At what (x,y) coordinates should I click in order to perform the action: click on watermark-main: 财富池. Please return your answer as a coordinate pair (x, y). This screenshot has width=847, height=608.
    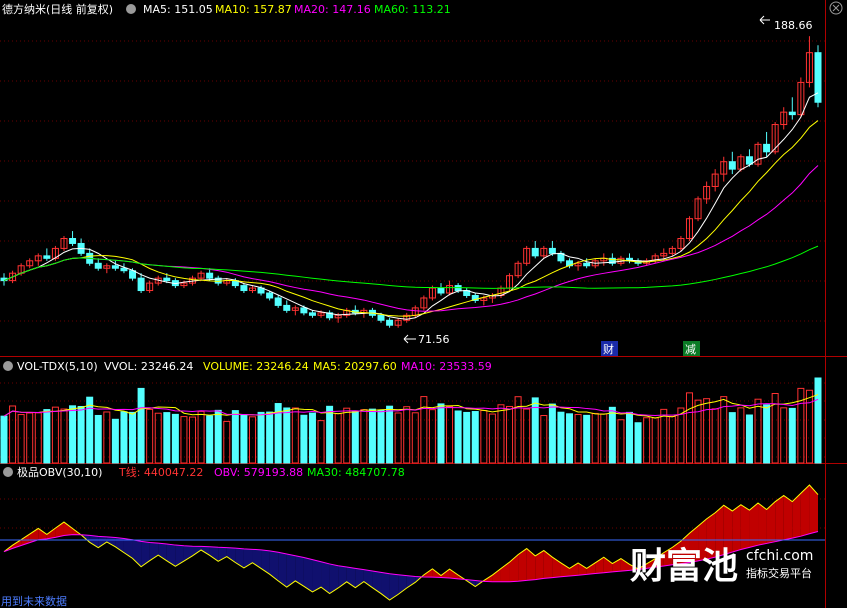
    Looking at the image, I should click on (684, 566).